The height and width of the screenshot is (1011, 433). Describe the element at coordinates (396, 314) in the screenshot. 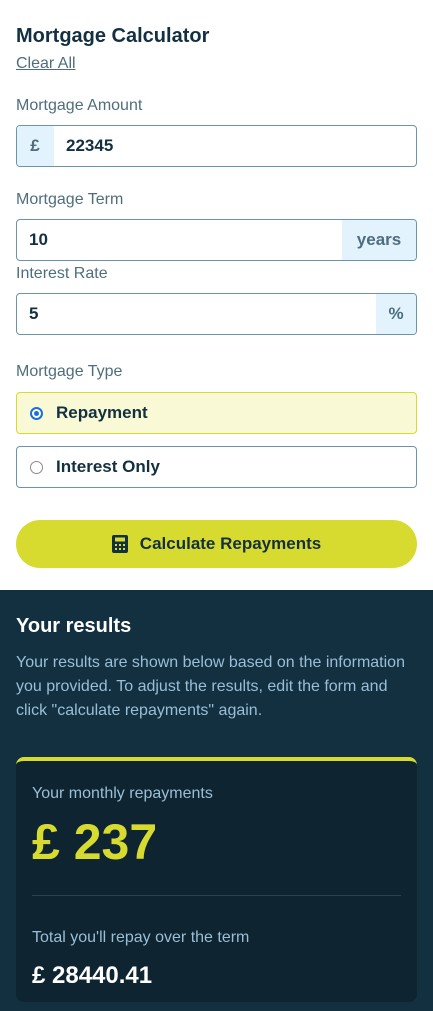

I see `percent-suffix: %` at that location.